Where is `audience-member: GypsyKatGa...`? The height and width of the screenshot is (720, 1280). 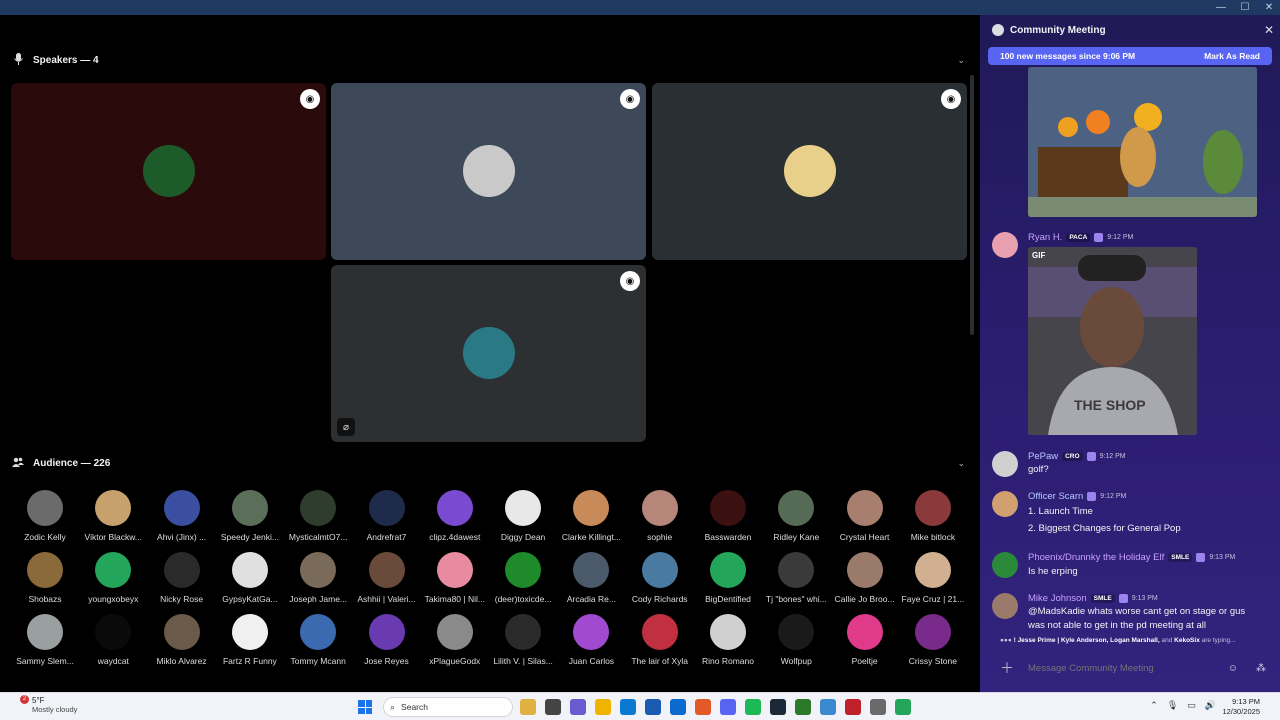 audience-member: GypsyKatGa... is located at coordinates (250, 578).